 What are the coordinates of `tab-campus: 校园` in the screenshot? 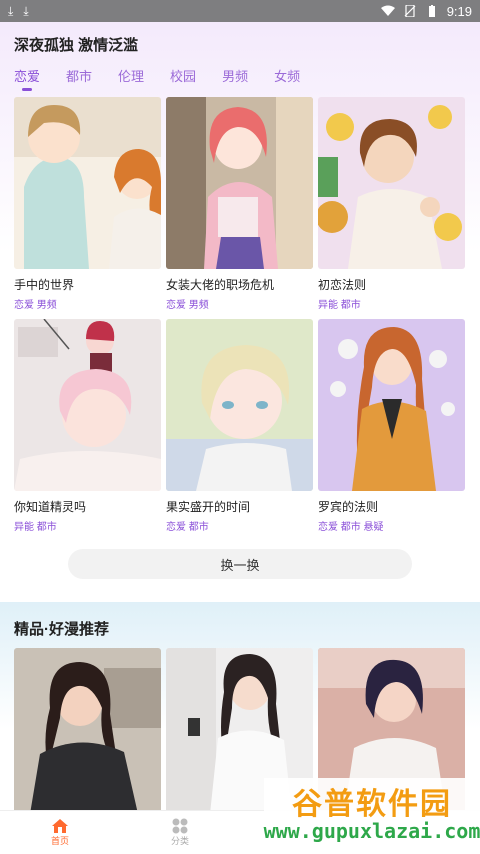 It's located at (183, 78).